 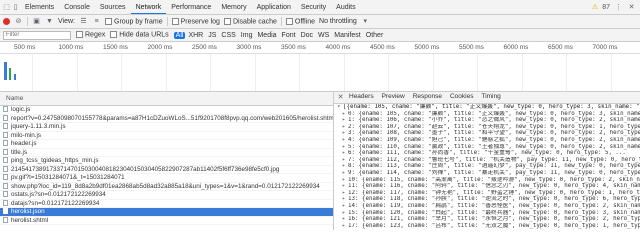 What do you see at coordinates (289, 35) in the screenshot?
I see `filter-type-font: Font` at bounding box center [289, 35].